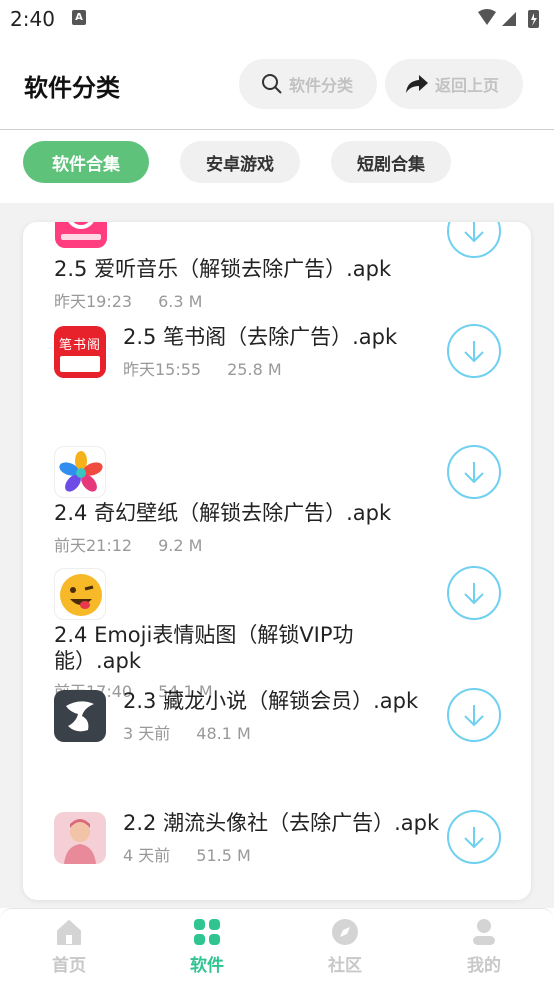  What do you see at coordinates (86, 162) in the screenshot?
I see `tab-software: 软件合集` at bounding box center [86, 162].